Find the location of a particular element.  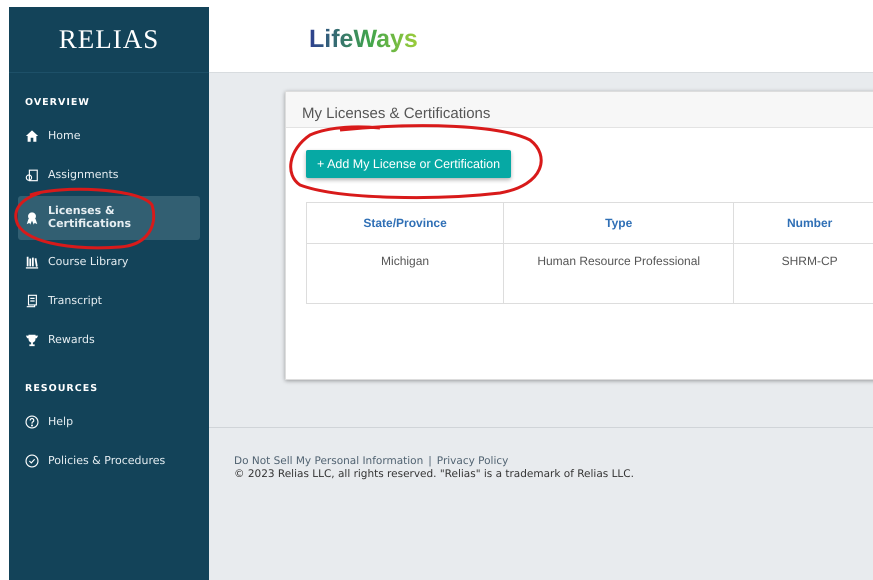

award-icon is located at coordinates (32, 218).